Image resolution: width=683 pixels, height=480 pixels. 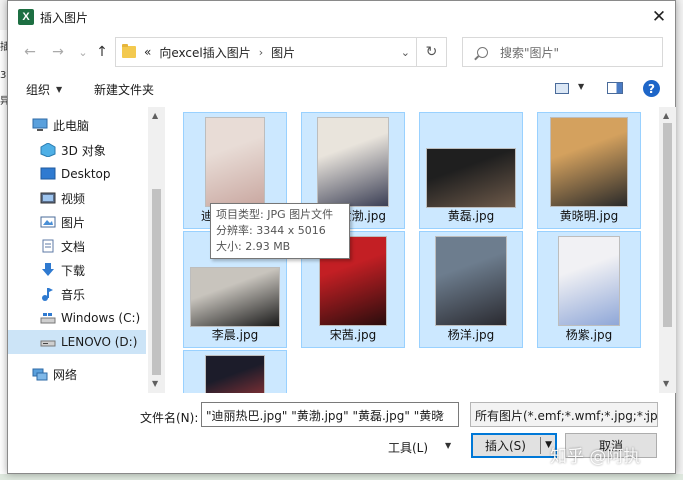 What do you see at coordinates (667, 225) in the screenshot?
I see `file-list-scroll-thumb` at bounding box center [667, 225].